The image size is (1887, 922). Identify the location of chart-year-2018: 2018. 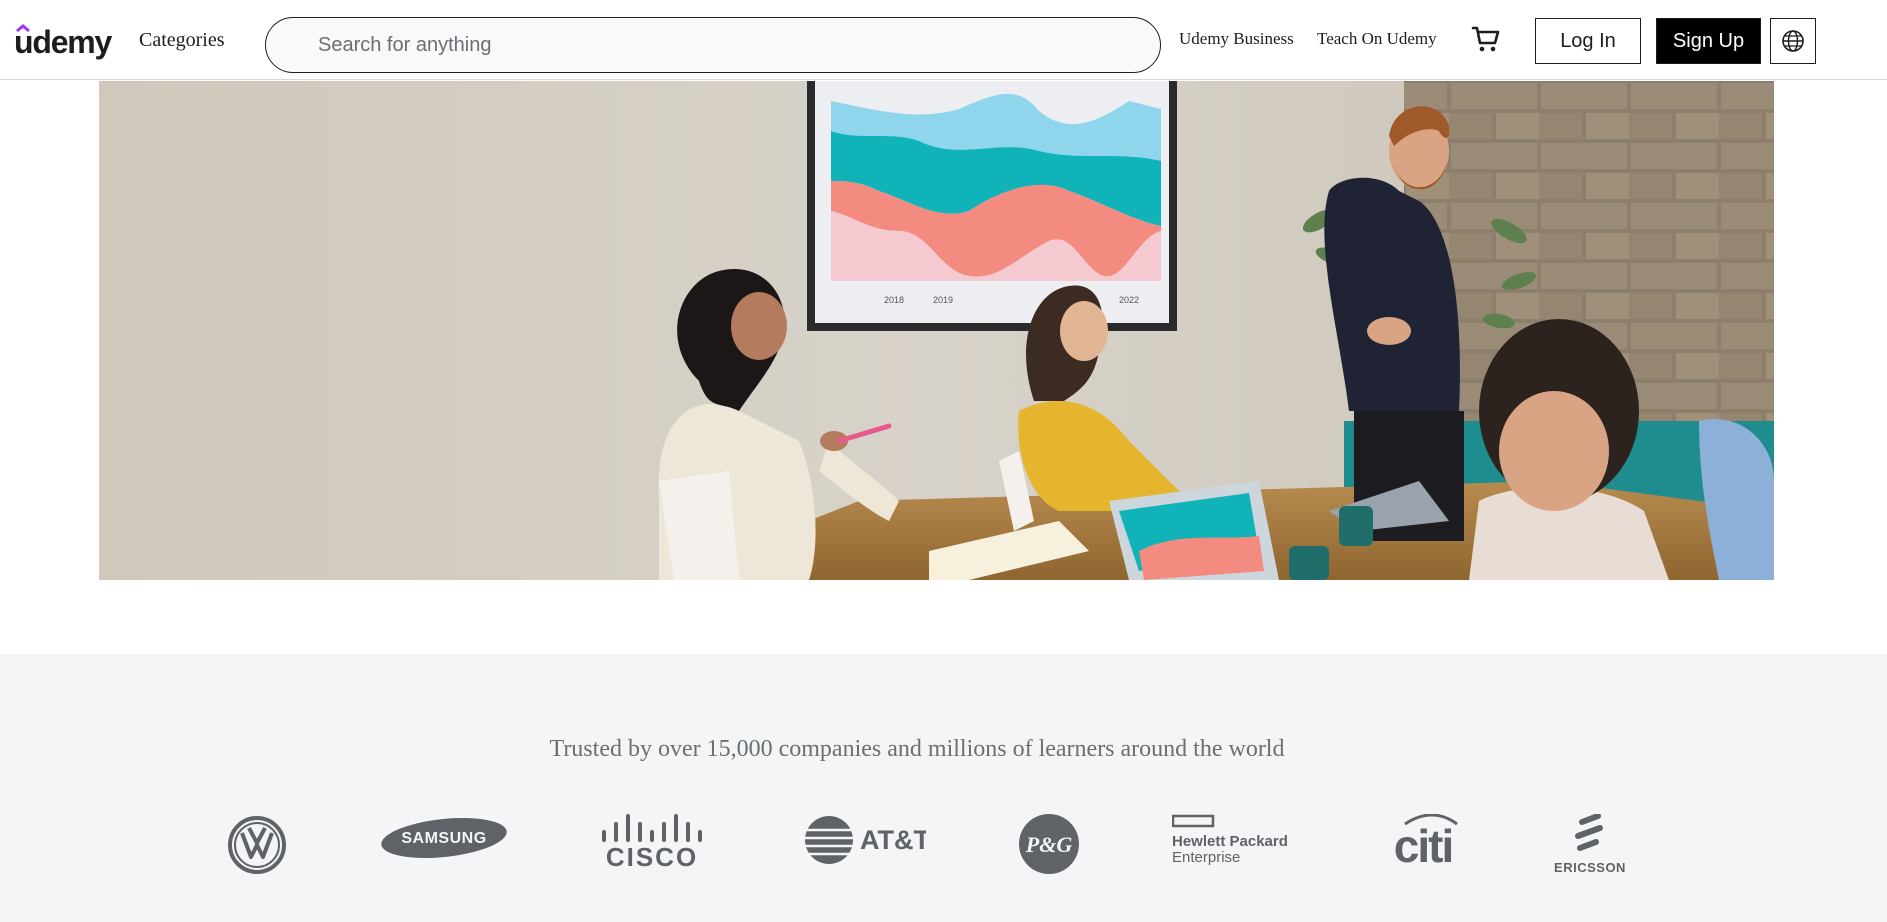
(894, 300).